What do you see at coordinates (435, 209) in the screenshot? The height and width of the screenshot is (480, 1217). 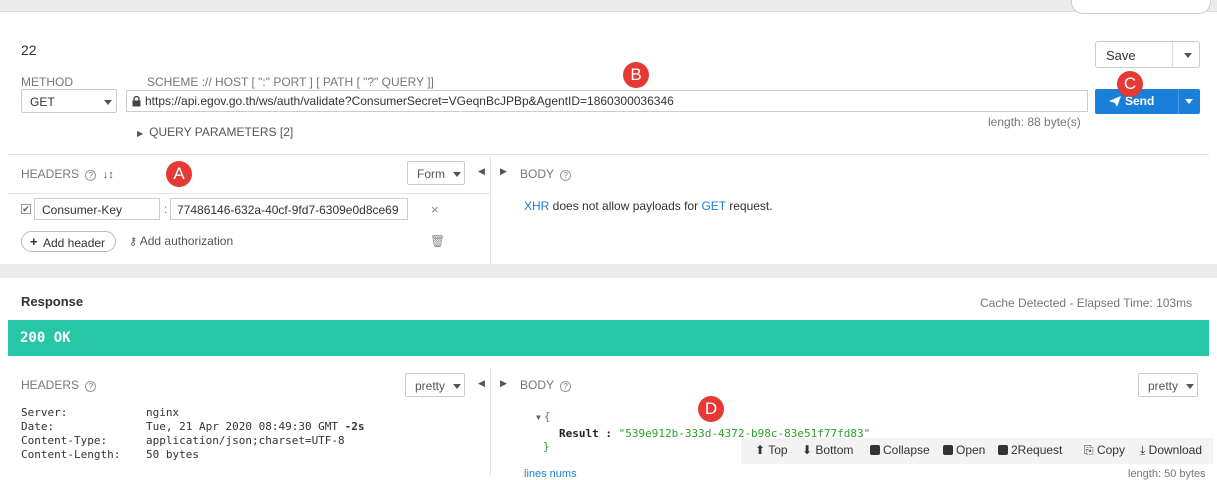 I see `remove-header-icon: ×` at bounding box center [435, 209].